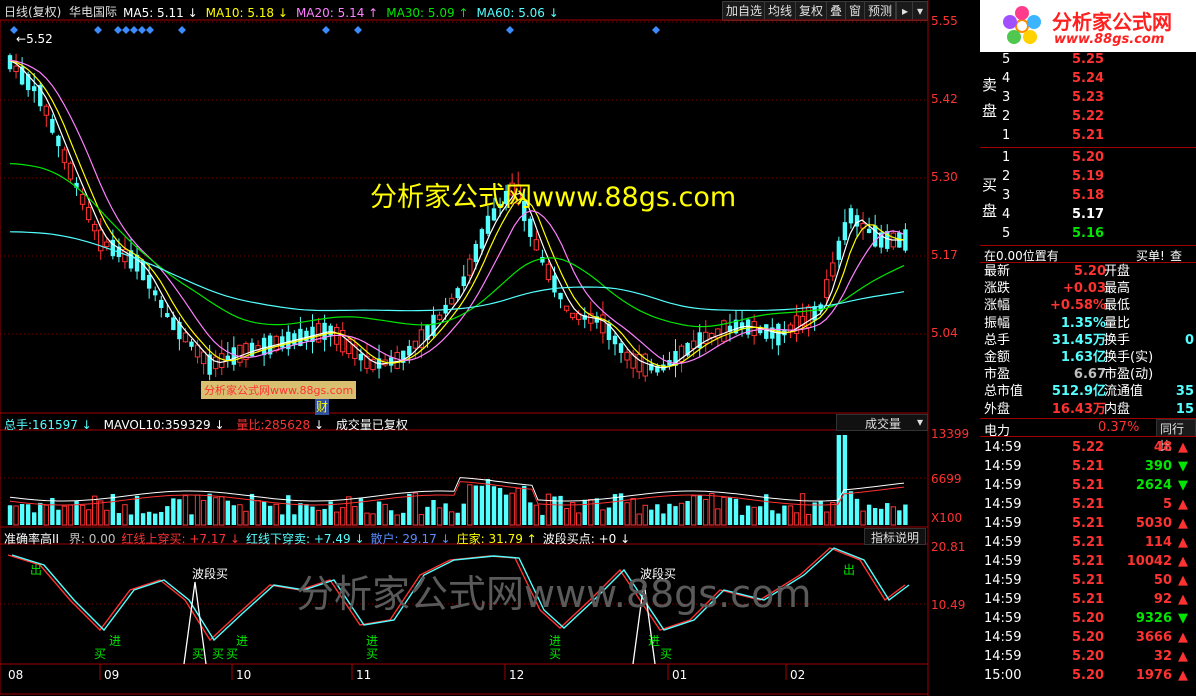  I want to click on bid-row: 4 5.17, so click(1088, 214).